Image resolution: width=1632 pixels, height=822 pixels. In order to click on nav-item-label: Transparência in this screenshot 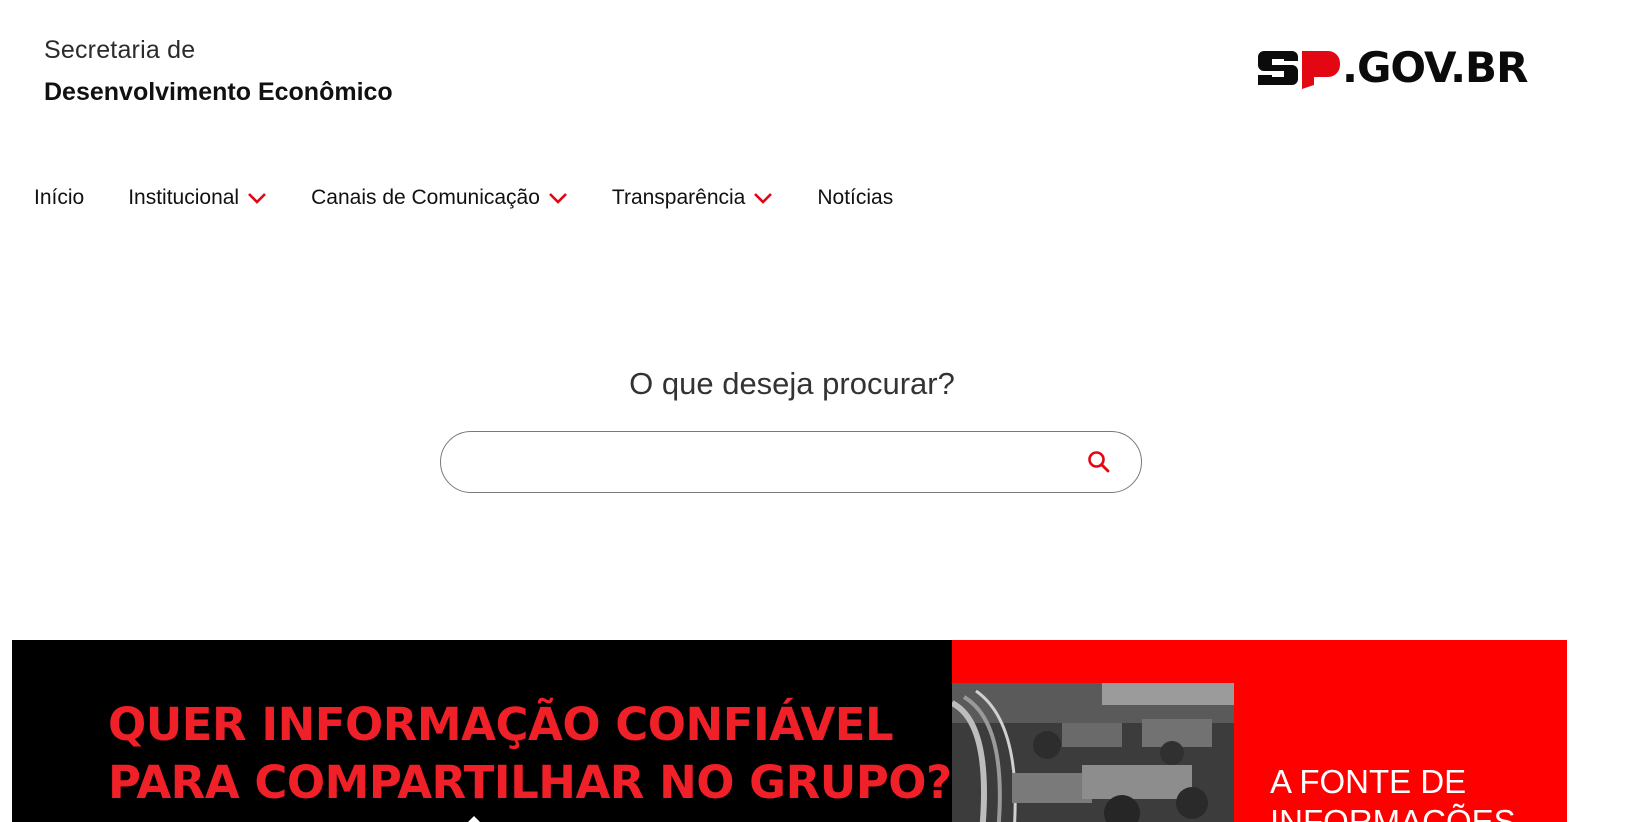, I will do `click(678, 197)`.